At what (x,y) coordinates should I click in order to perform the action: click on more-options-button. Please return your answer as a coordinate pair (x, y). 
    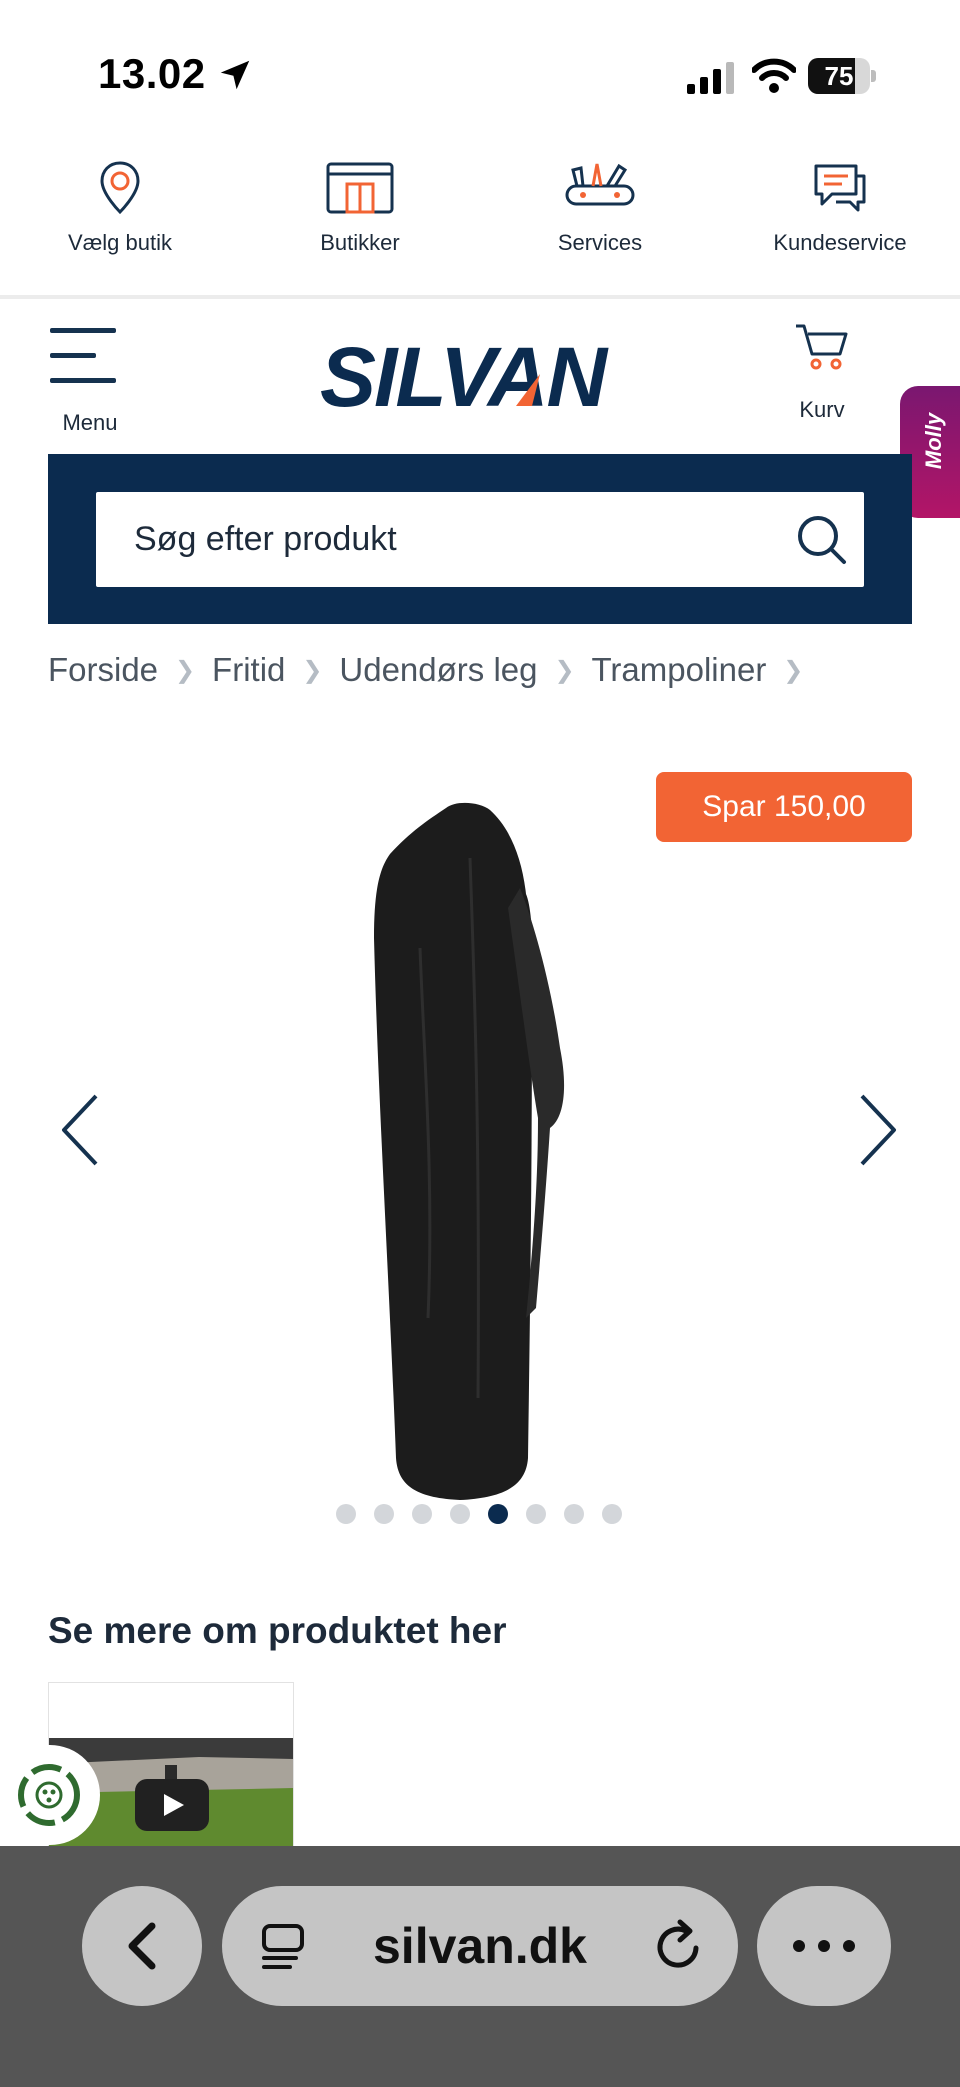
    Looking at the image, I should click on (824, 1946).